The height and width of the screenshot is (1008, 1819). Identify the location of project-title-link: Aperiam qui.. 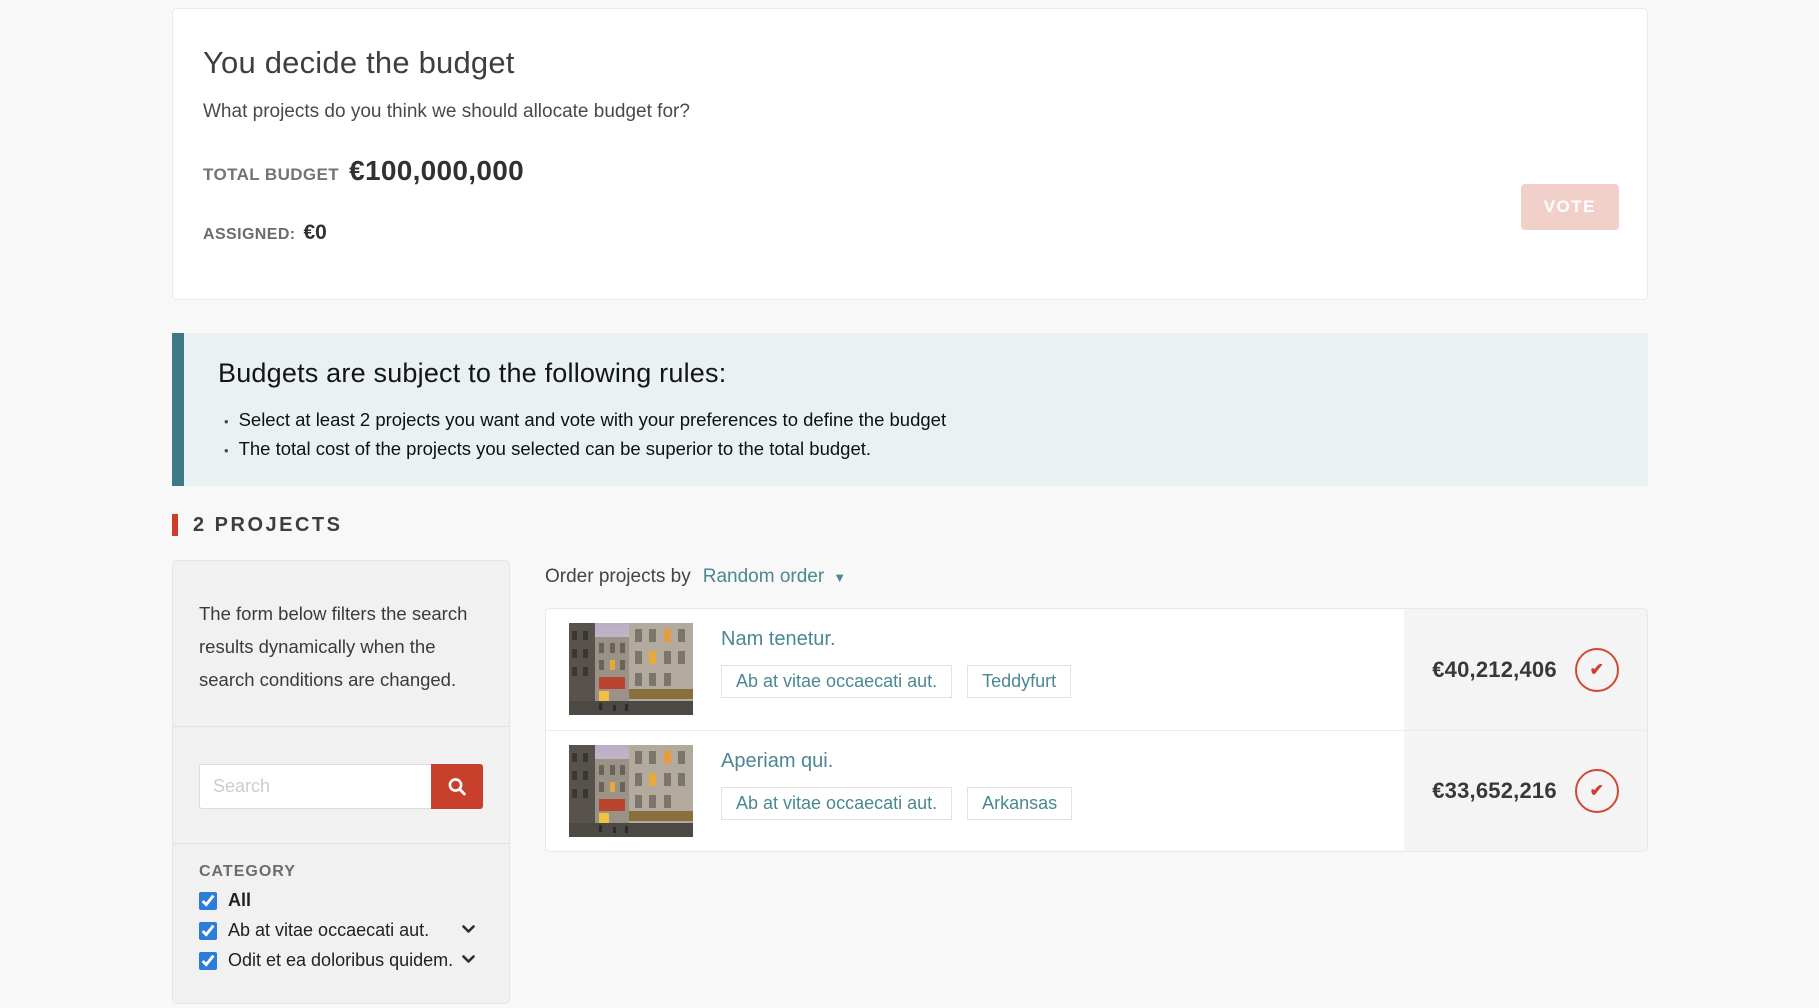
(904, 761).